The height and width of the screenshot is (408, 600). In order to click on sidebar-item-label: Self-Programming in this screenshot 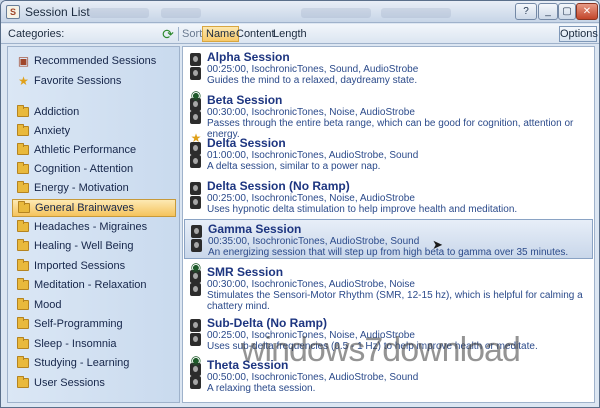, I will do `click(78, 324)`.